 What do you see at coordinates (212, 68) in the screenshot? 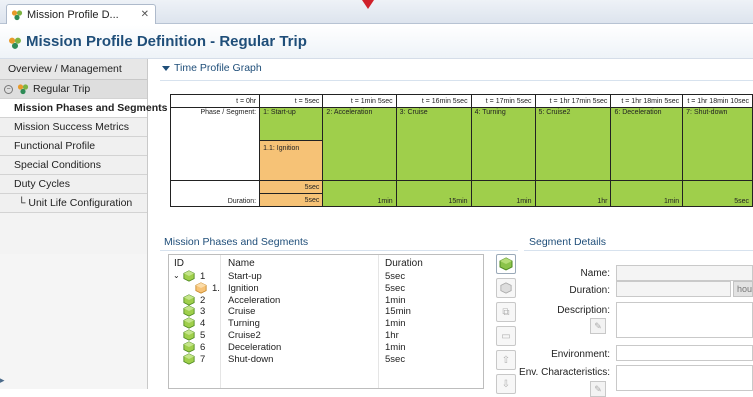
I see `time-profile-header: Time Profile Graph` at bounding box center [212, 68].